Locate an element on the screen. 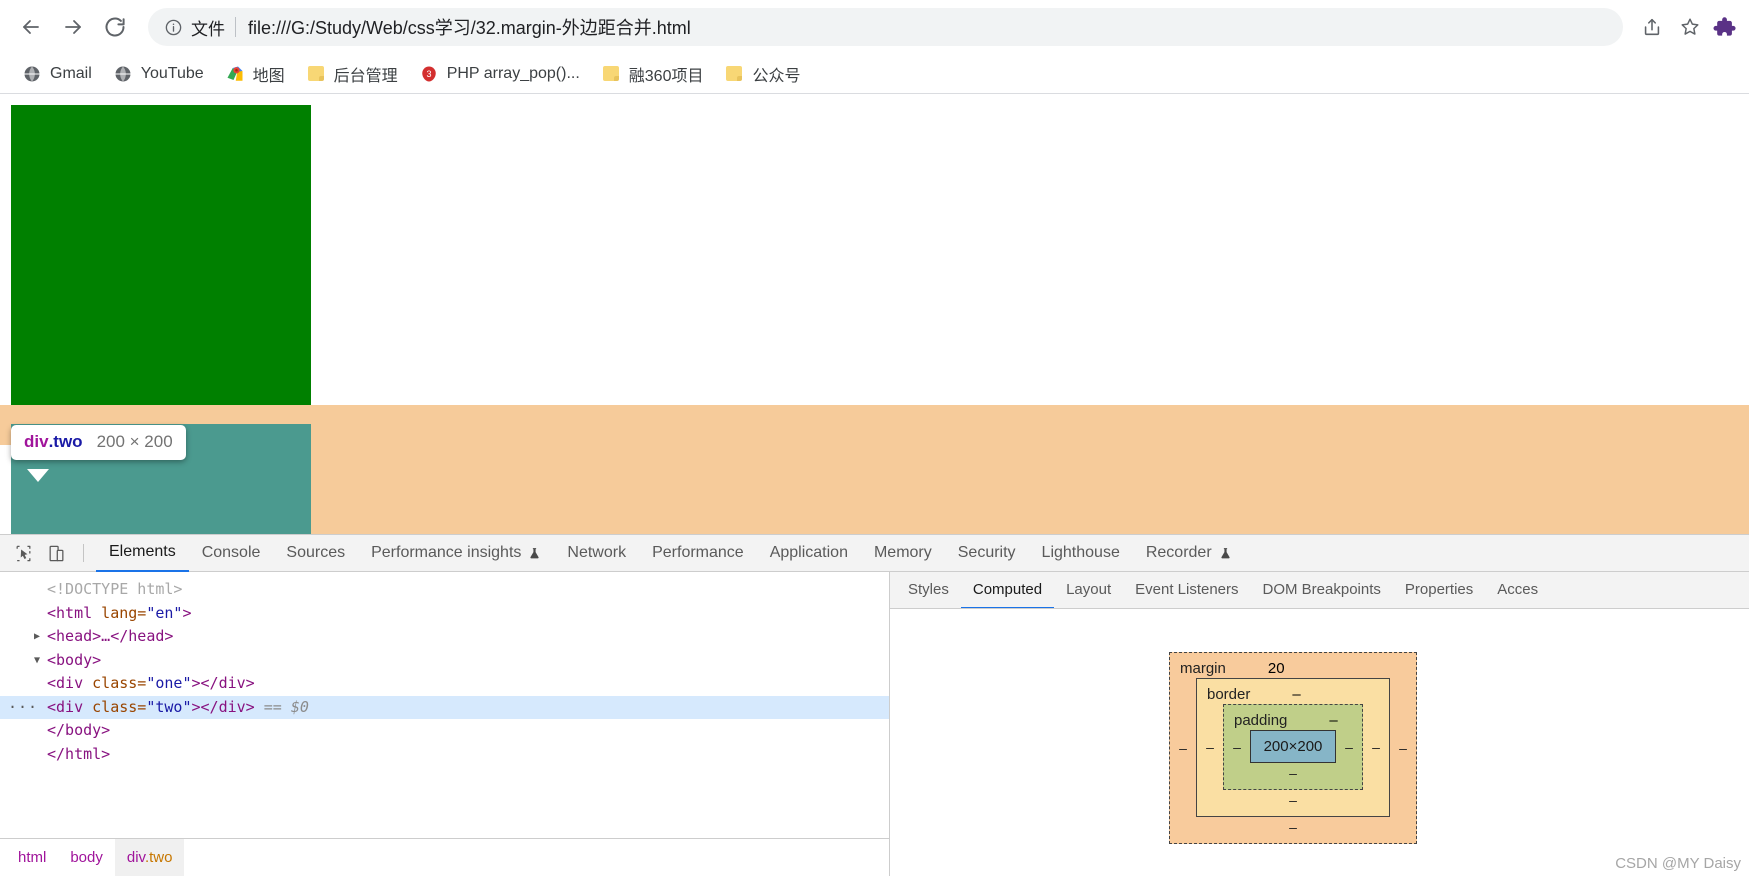 Image resolution: width=1749 pixels, height=876 pixels. attr-name: lang= is located at coordinates (119, 612).